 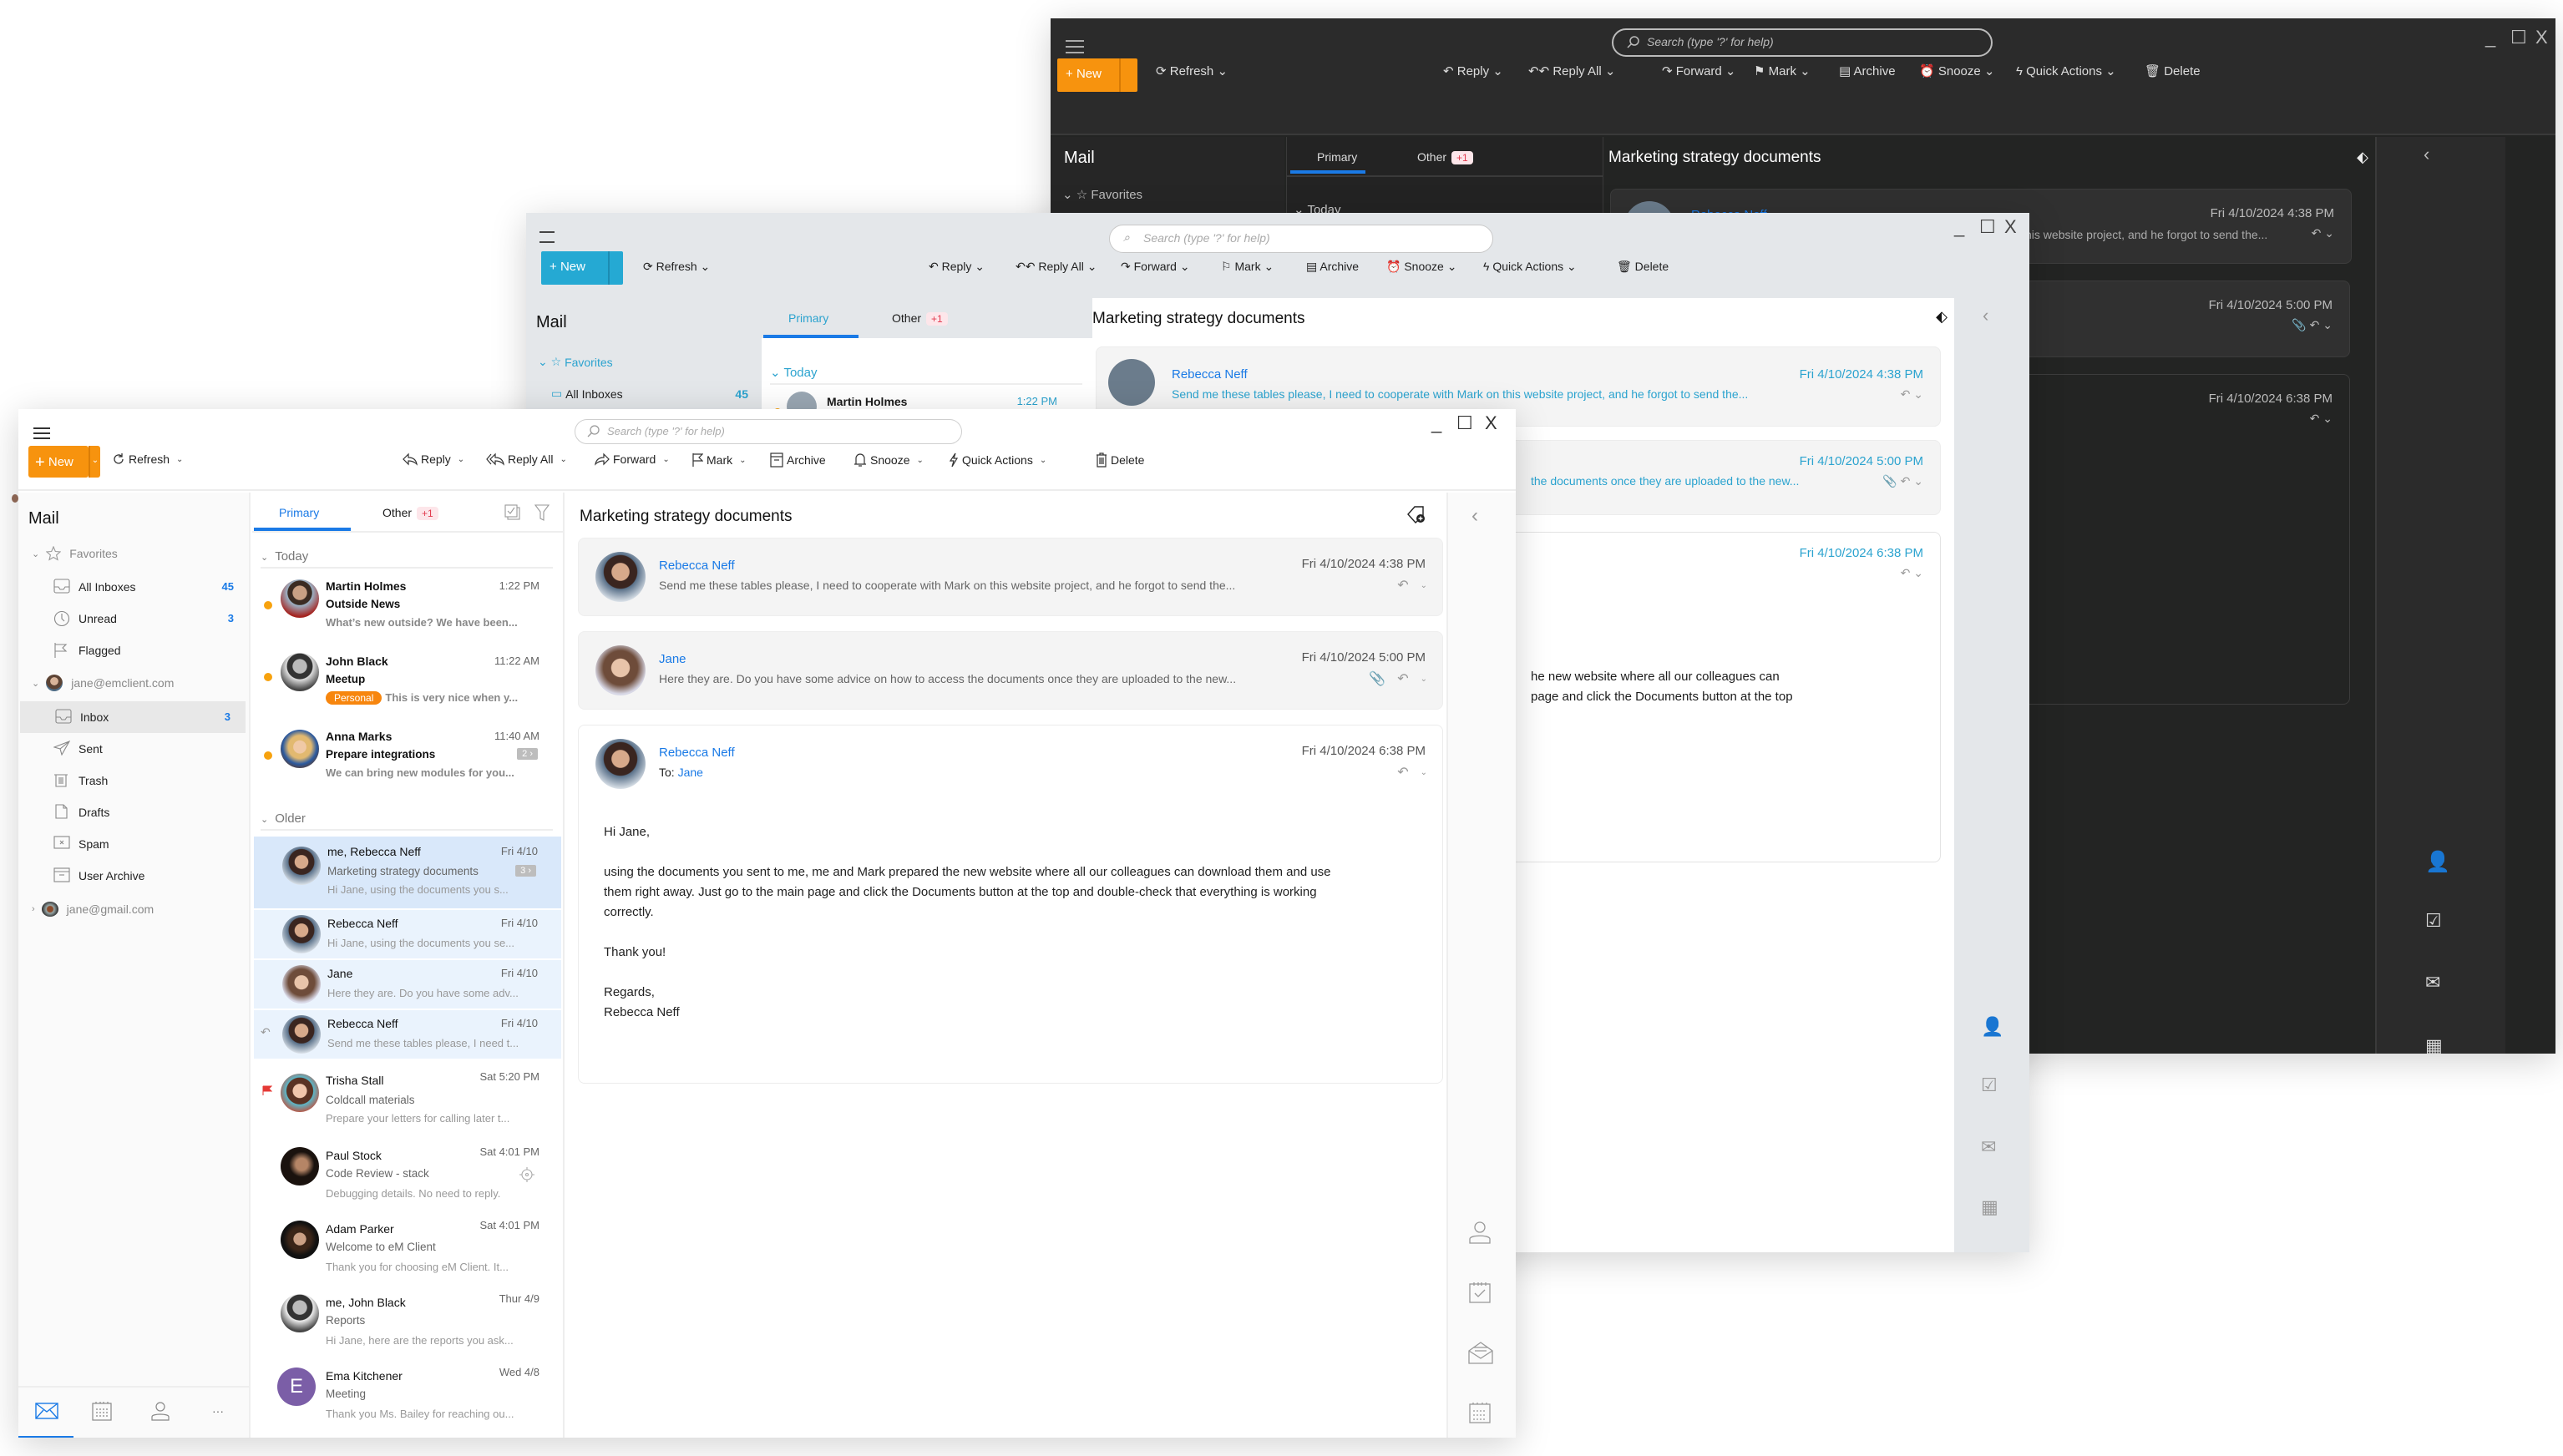 What do you see at coordinates (676, 267) in the screenshot?
I see `refresh-button: ⟳ Refresh ⌄` at bounding box center [676, 267].